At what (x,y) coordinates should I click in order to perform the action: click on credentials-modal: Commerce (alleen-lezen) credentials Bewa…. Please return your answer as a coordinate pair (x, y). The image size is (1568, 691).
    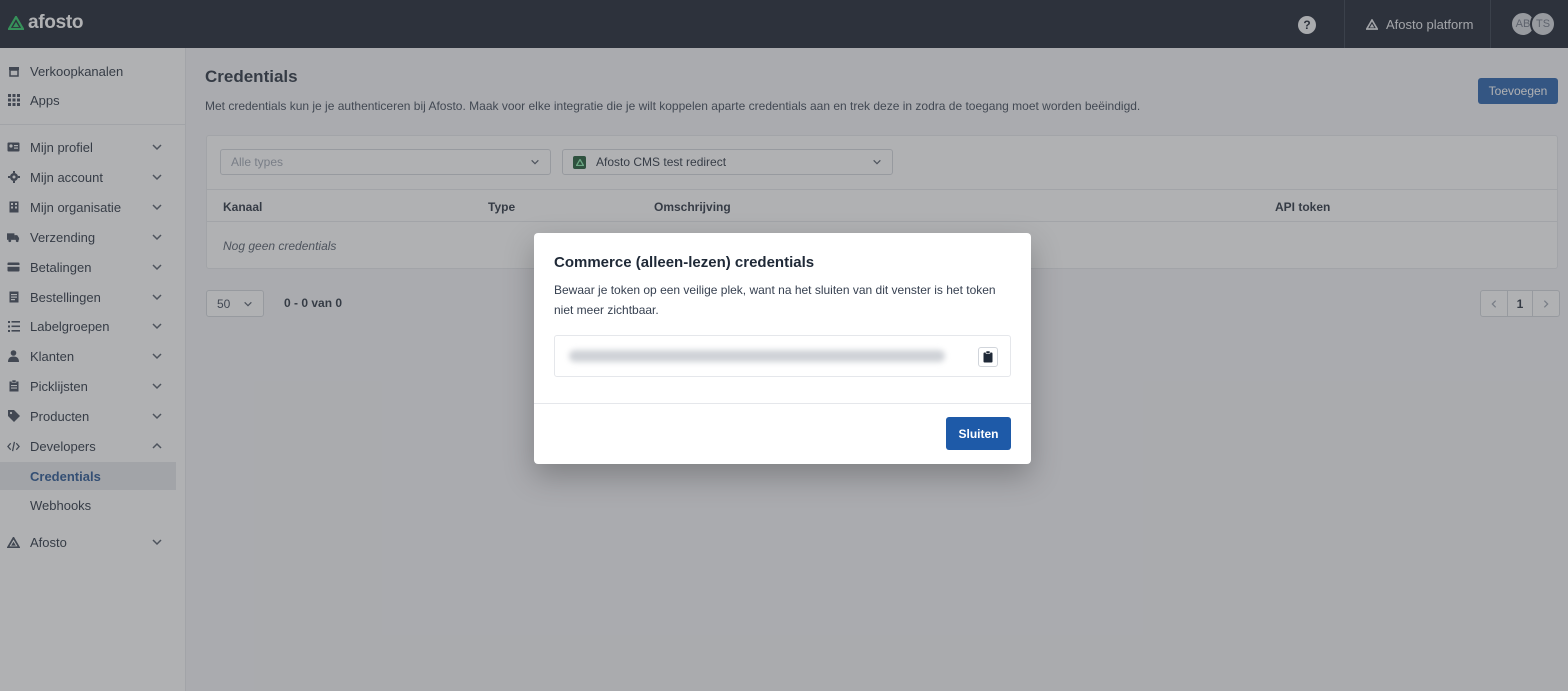
    Looking at the image, I should click on (782, 348).